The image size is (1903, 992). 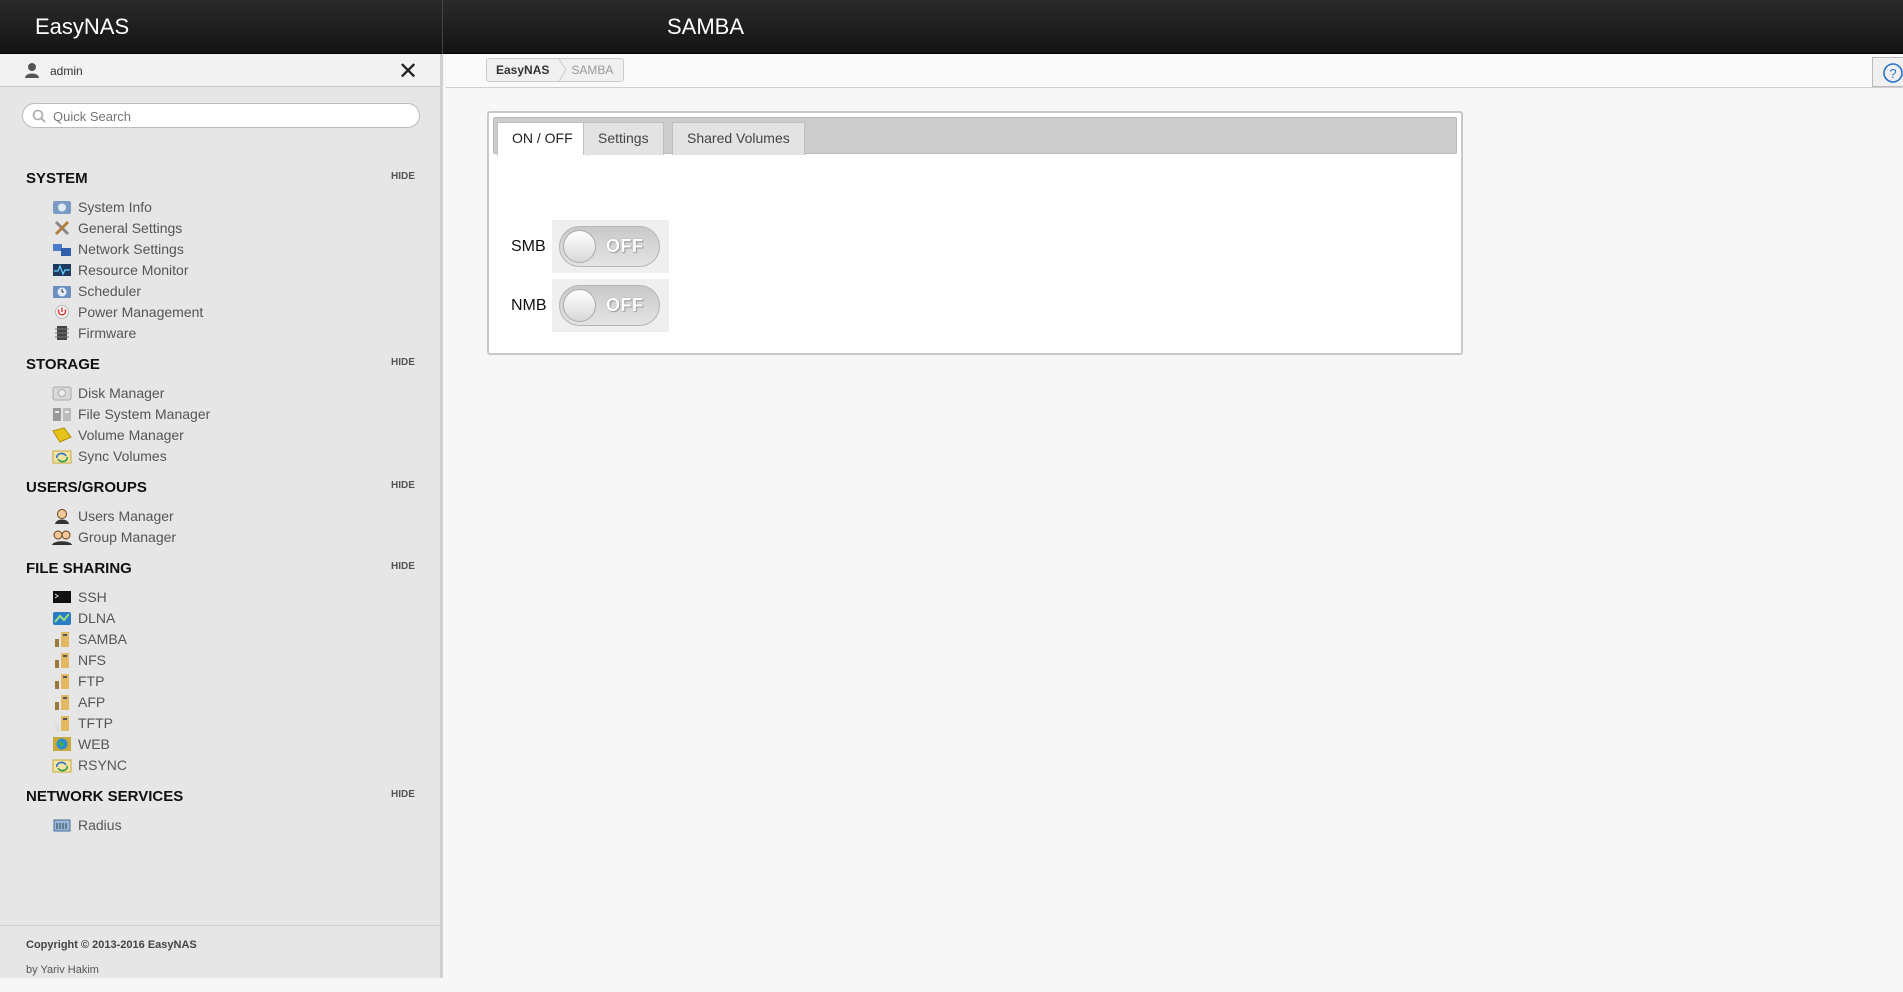 I want to click on hide-users-button: HIDE, so click(x=403, y=485).